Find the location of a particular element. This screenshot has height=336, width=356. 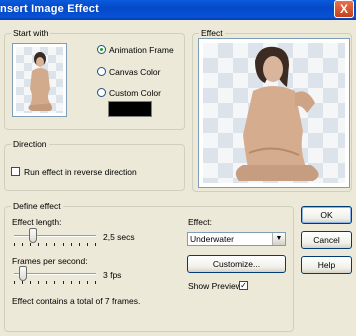

show-preview-checkbox: ✓ is located at coordinates (243, 285).